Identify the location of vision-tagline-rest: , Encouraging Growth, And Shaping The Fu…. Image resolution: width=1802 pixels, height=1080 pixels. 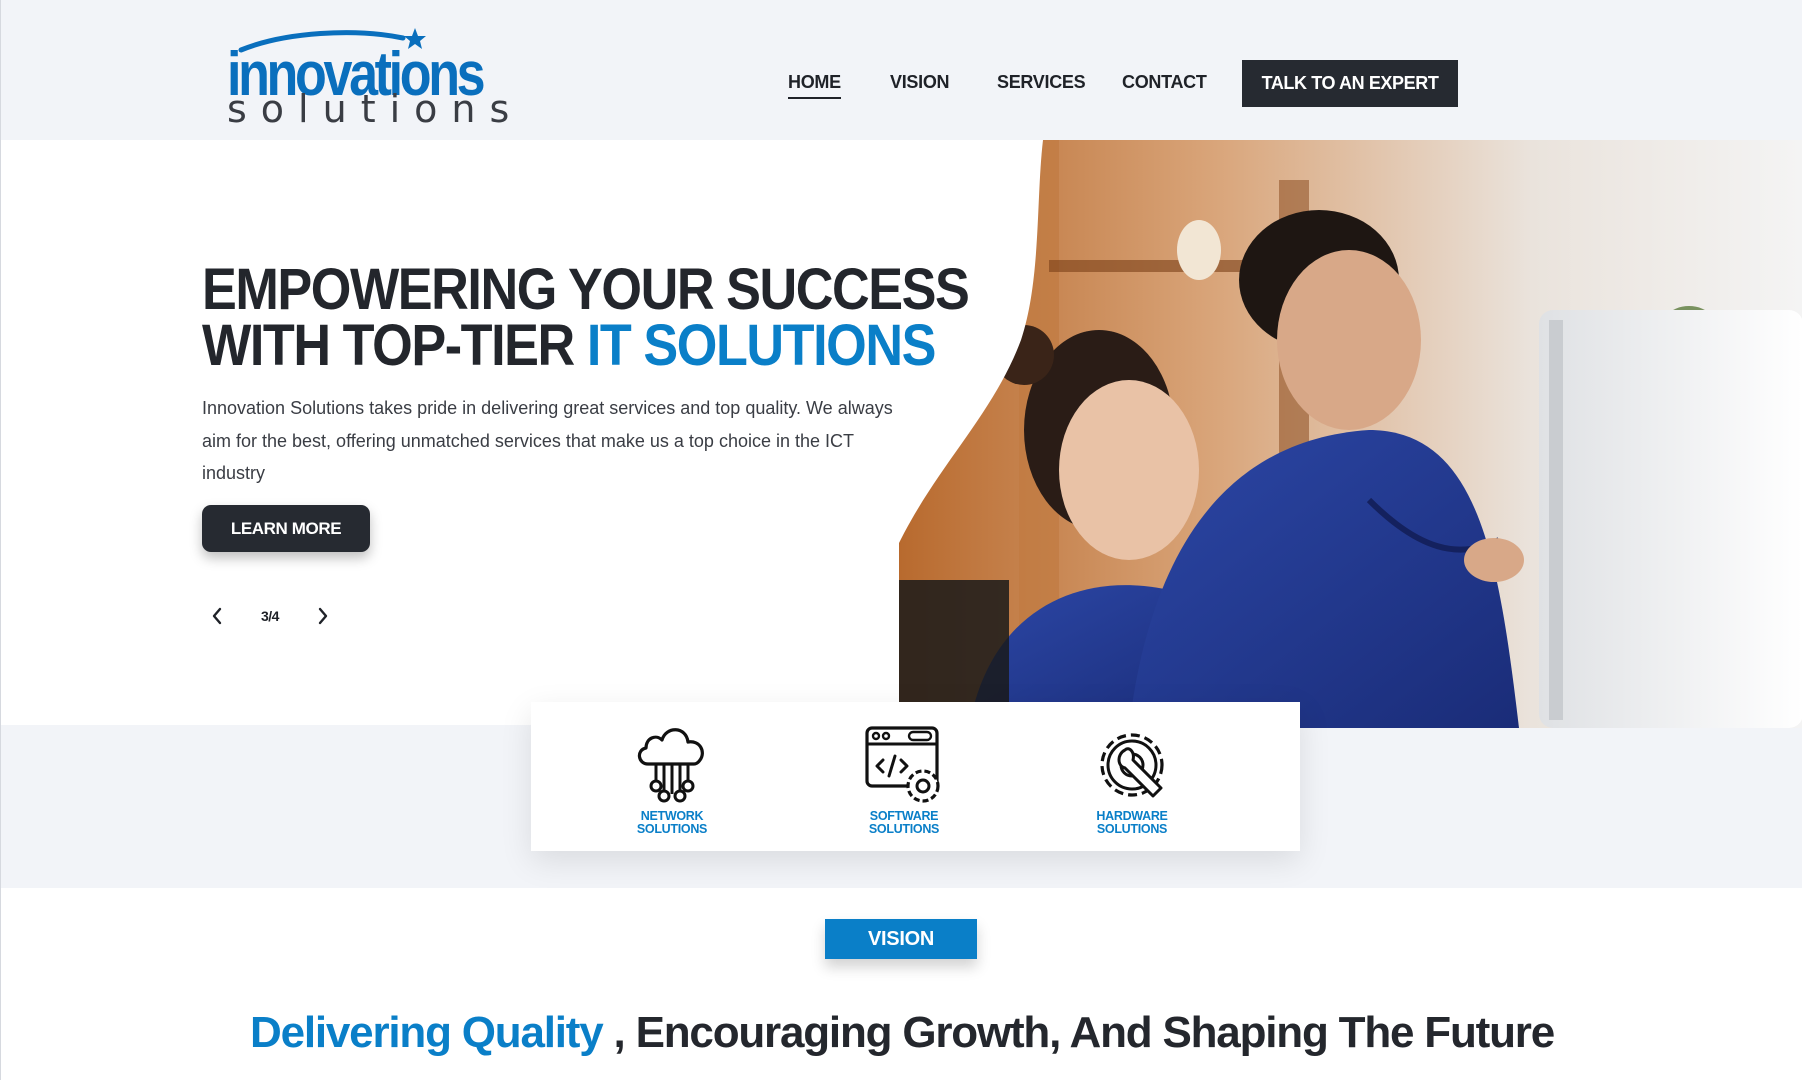
(1079, 1032).